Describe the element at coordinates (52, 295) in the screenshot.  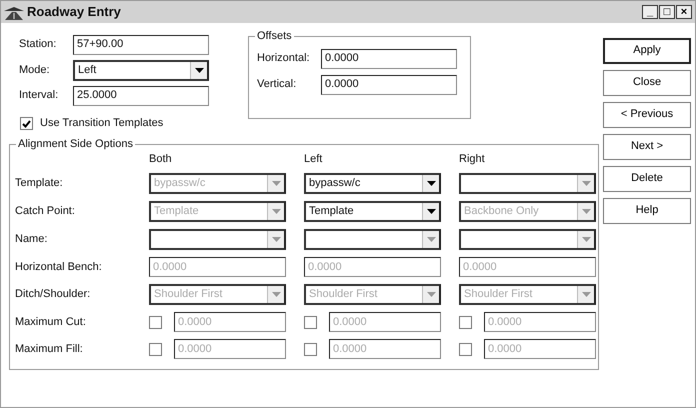
I see `row-label: Ditch/Shoulder:` at that location.